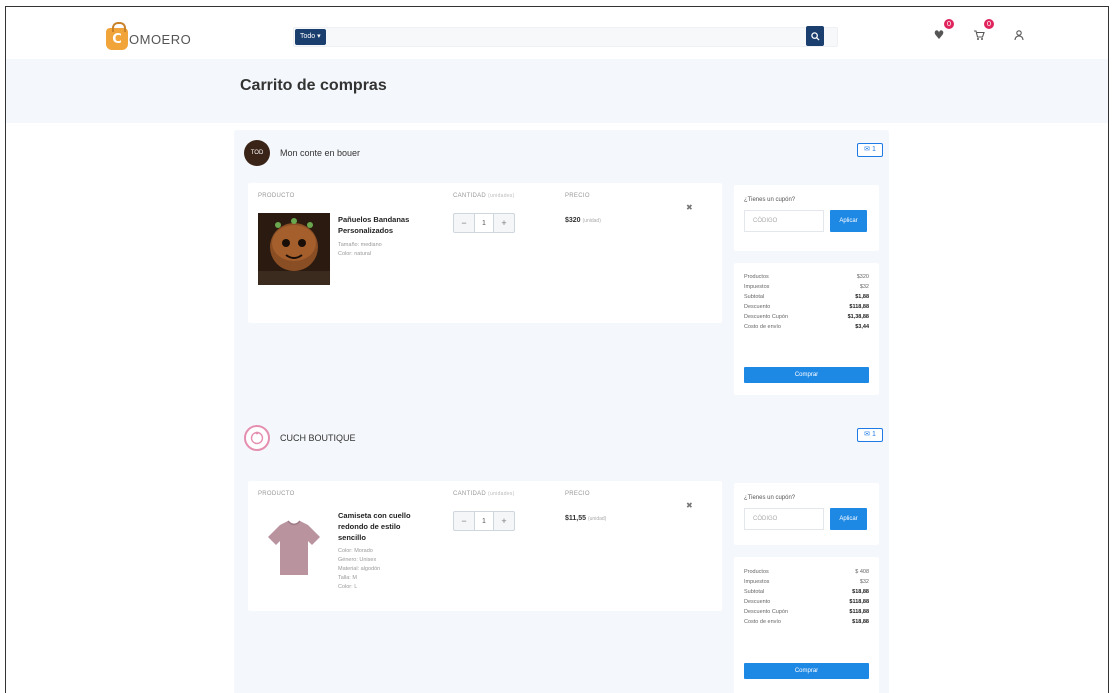  What do you see at coordinates (348, 587) in the screenshot?
I see `product-variant: Color: L` at bounding box center [348, 587].